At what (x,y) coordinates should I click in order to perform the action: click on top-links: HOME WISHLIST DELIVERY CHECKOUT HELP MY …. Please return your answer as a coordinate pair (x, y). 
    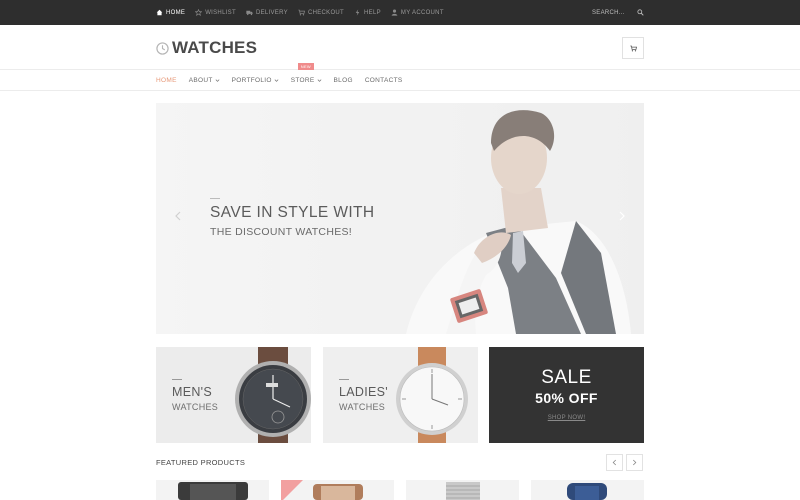
    Looking at the image, I should click on (300, 12).